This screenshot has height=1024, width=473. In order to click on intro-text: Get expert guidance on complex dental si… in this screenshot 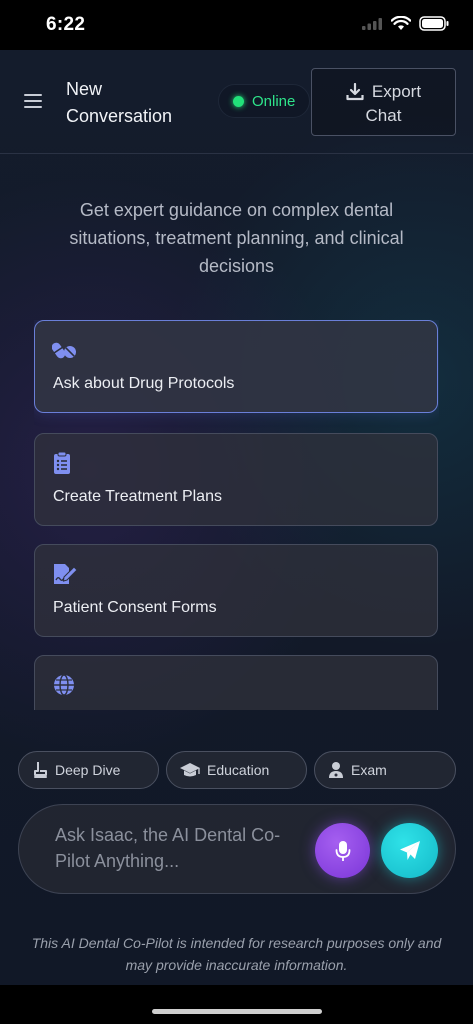, I will do `click(236, 238)`.